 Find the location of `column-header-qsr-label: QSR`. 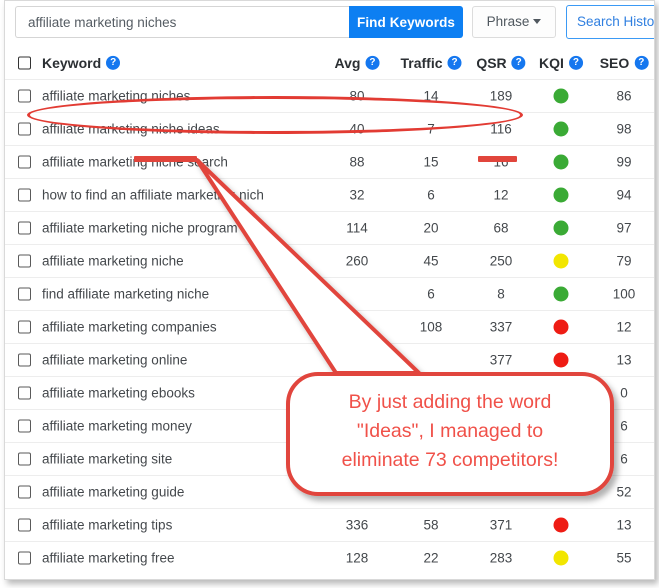

column-header-qsr-label: QSR is located at coordinates (491, 62).